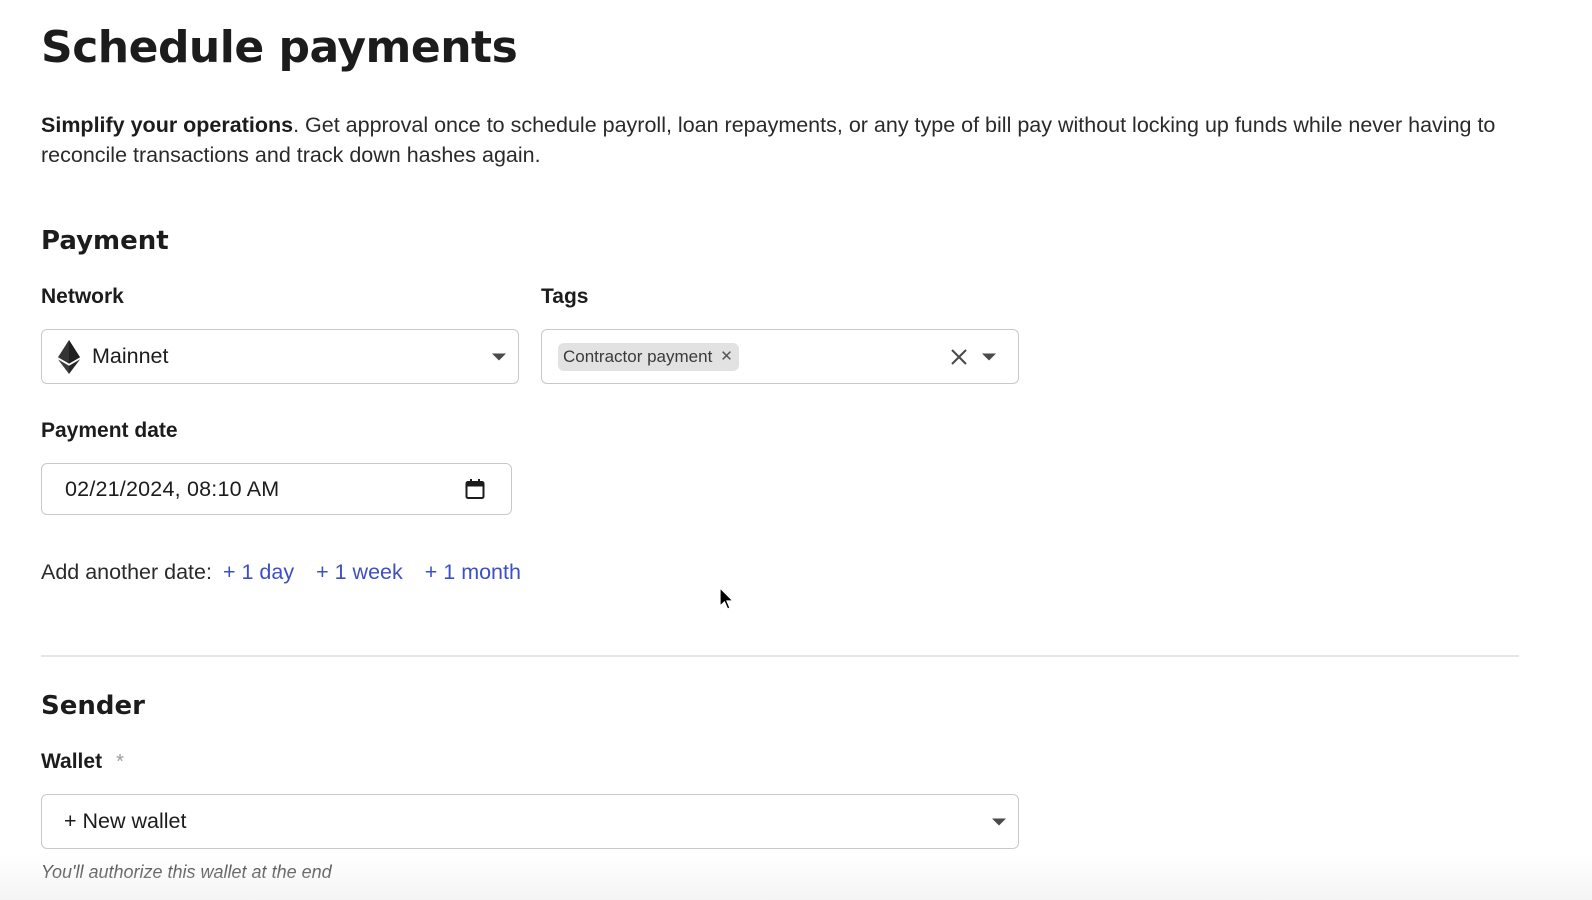 This screenshot has width=1592, height=900. What do you see at coordinates (120, 762) in the screenshot?
I see `required-star: *` at bounding box center [120, 762].